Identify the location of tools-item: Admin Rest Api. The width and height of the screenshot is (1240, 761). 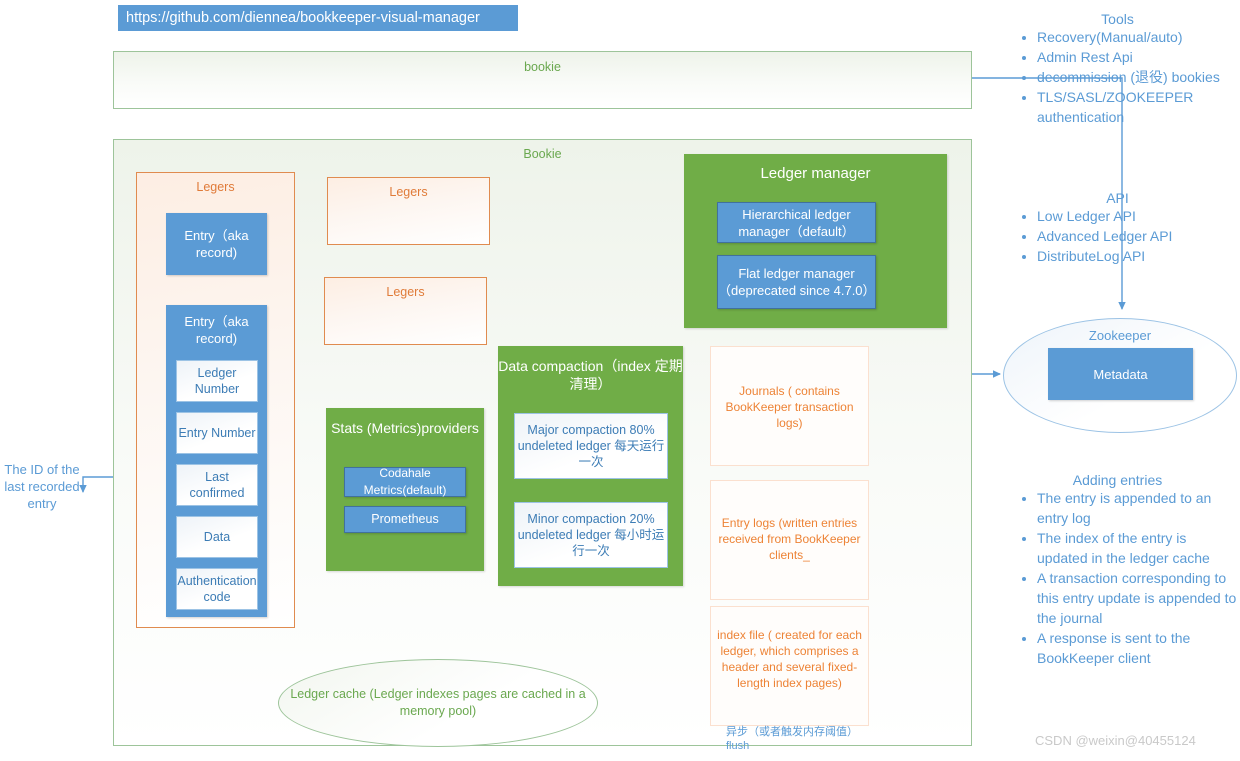
(1138, 57).